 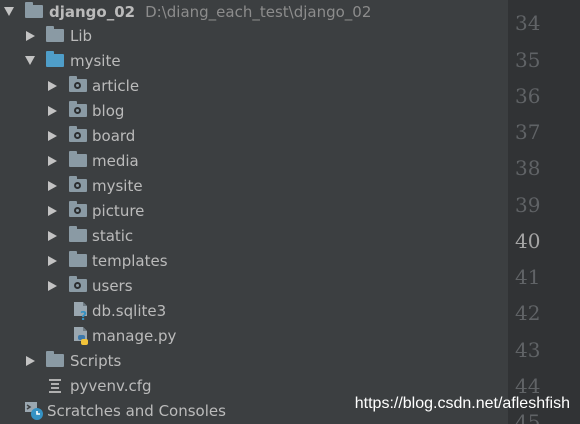 I want to click on line-number-gutter: 34 35 36 37 38 39 40 41 42 43 44 45, so click(x=544, y=212).